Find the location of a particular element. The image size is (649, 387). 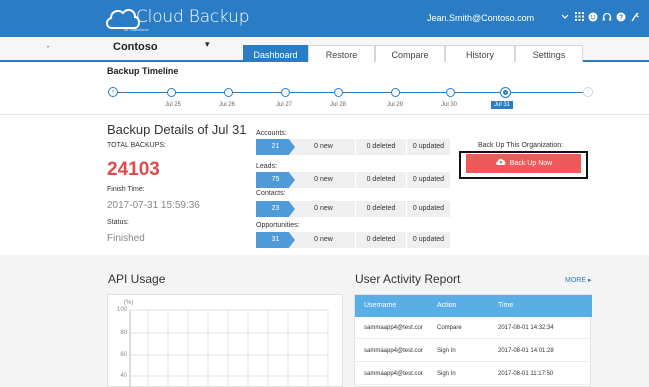

details-title: Backup Details of Jul 31 is located at coordinates (177, 129).